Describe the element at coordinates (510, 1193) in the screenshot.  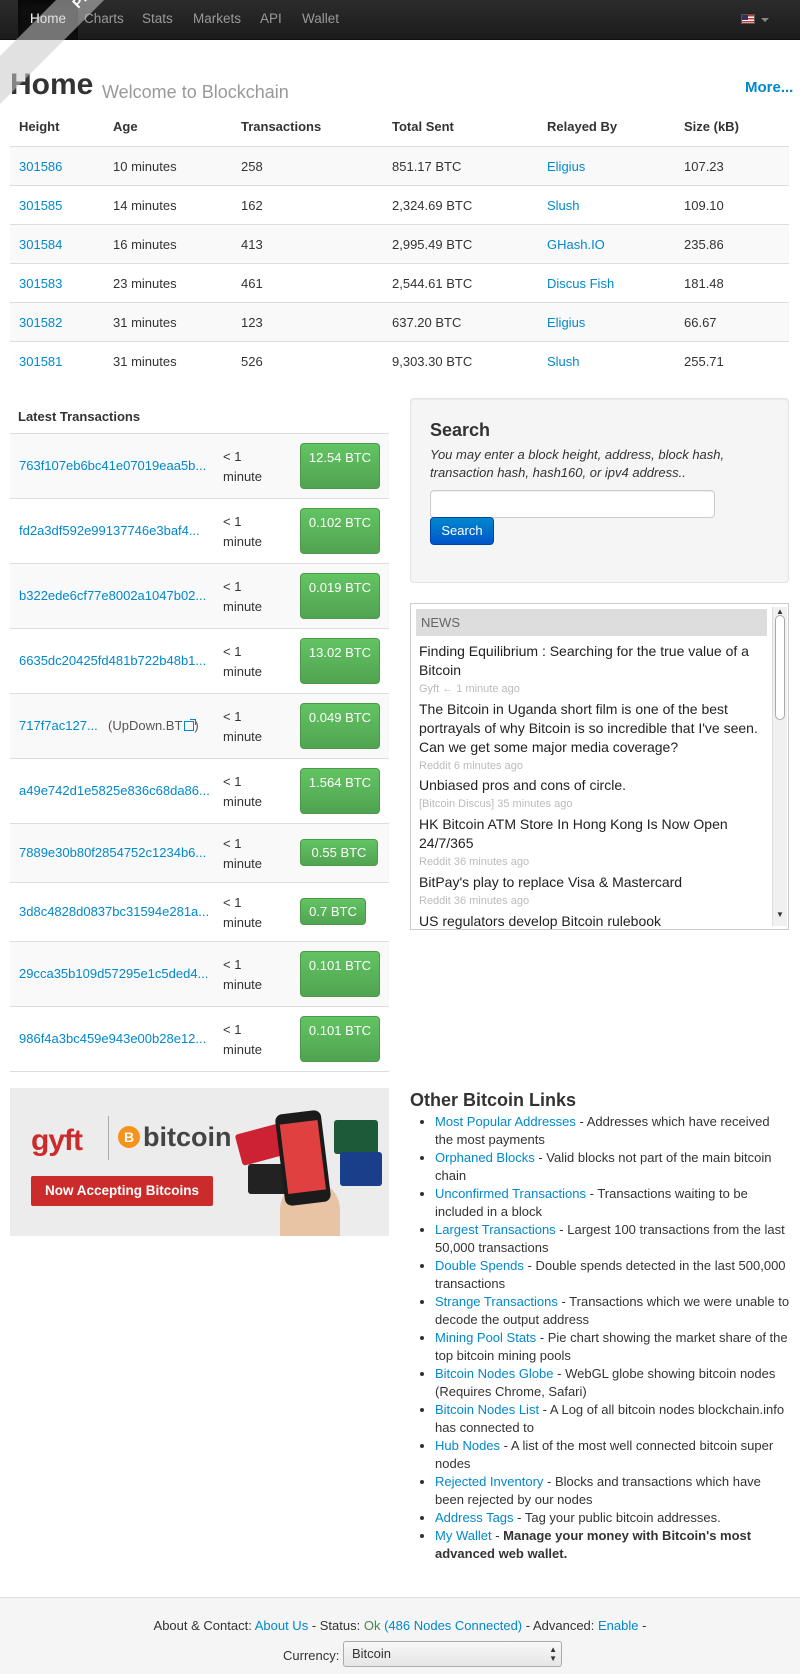
I see `unconfirmed-transactions-link: Unconfirmed Transactions` at that location.